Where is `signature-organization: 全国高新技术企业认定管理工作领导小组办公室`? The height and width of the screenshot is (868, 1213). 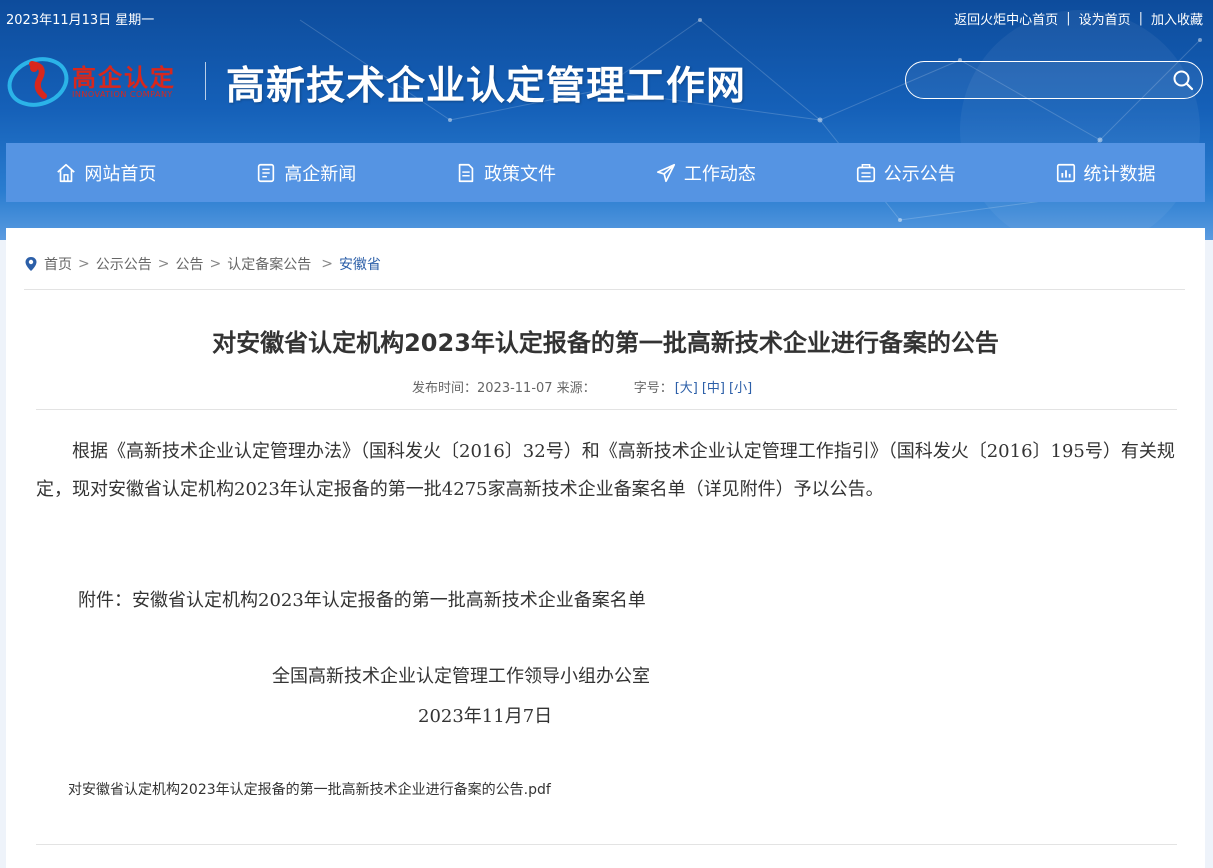
signature-organization: 全国高新技术企业认定管理工作领导小组办公室 is located at coordinates (461, 676).